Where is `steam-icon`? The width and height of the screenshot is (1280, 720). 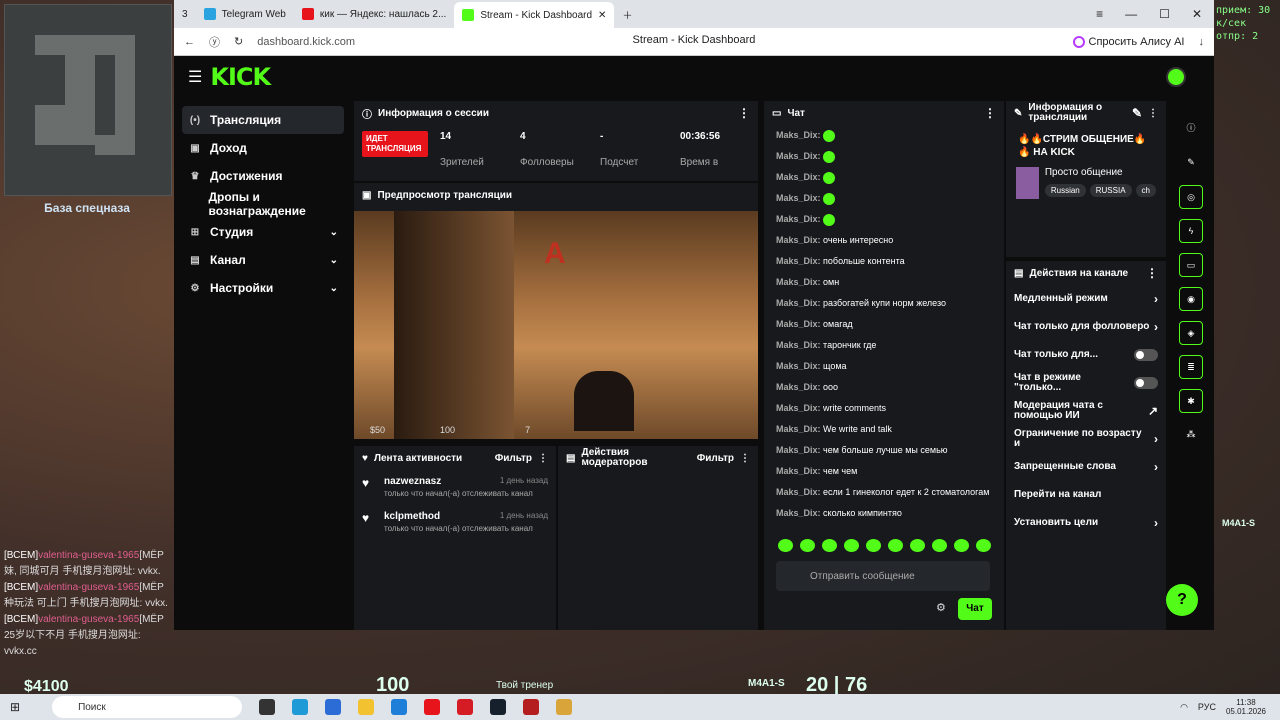 steam-icon is located at coordinates (498, 707).